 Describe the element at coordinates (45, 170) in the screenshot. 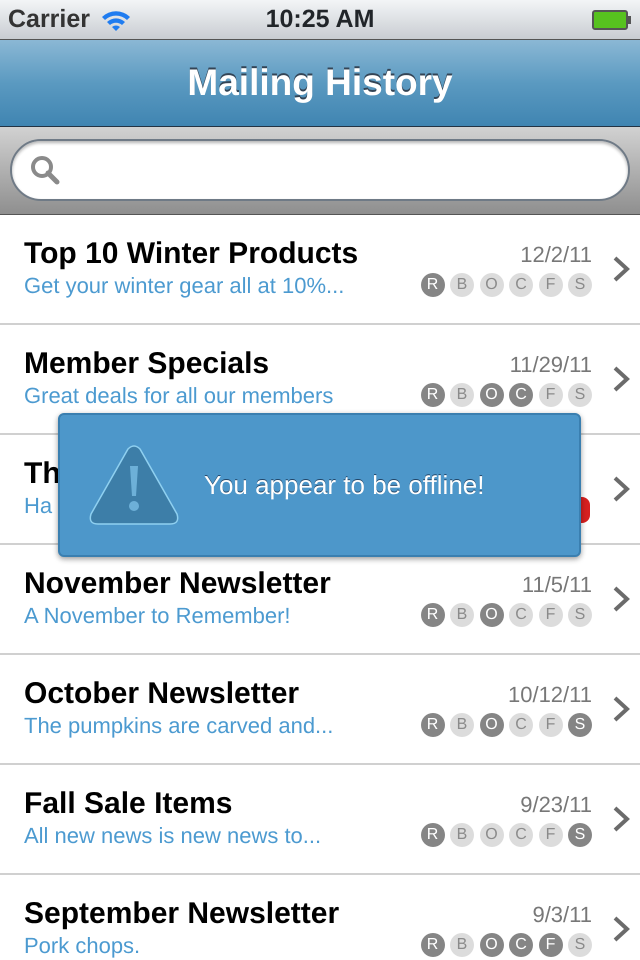

I see `search-icon` at that location.